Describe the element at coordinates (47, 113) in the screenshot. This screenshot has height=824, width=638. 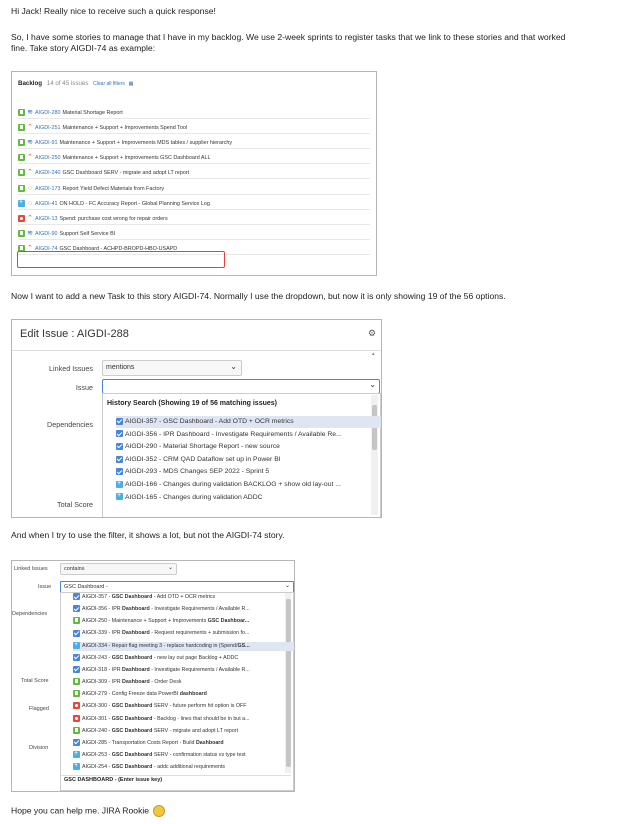
I see `issue-key: AIGDI-280` at that location.